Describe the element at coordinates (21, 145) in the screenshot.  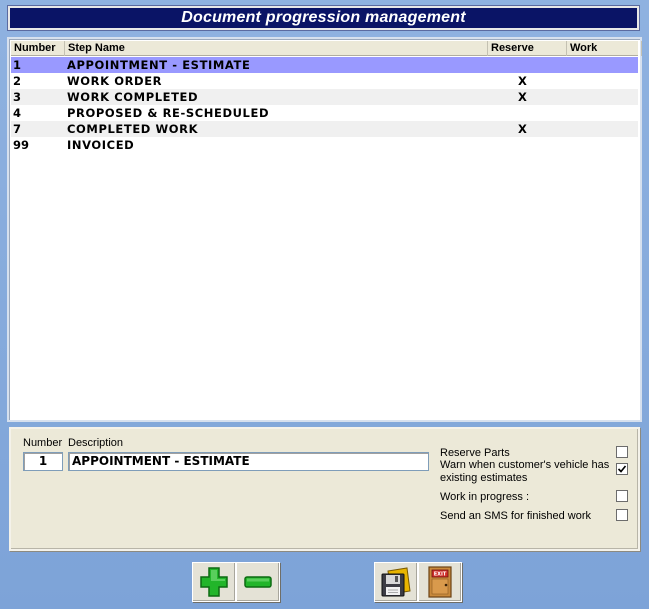
I see `row-number: 99` at that location.